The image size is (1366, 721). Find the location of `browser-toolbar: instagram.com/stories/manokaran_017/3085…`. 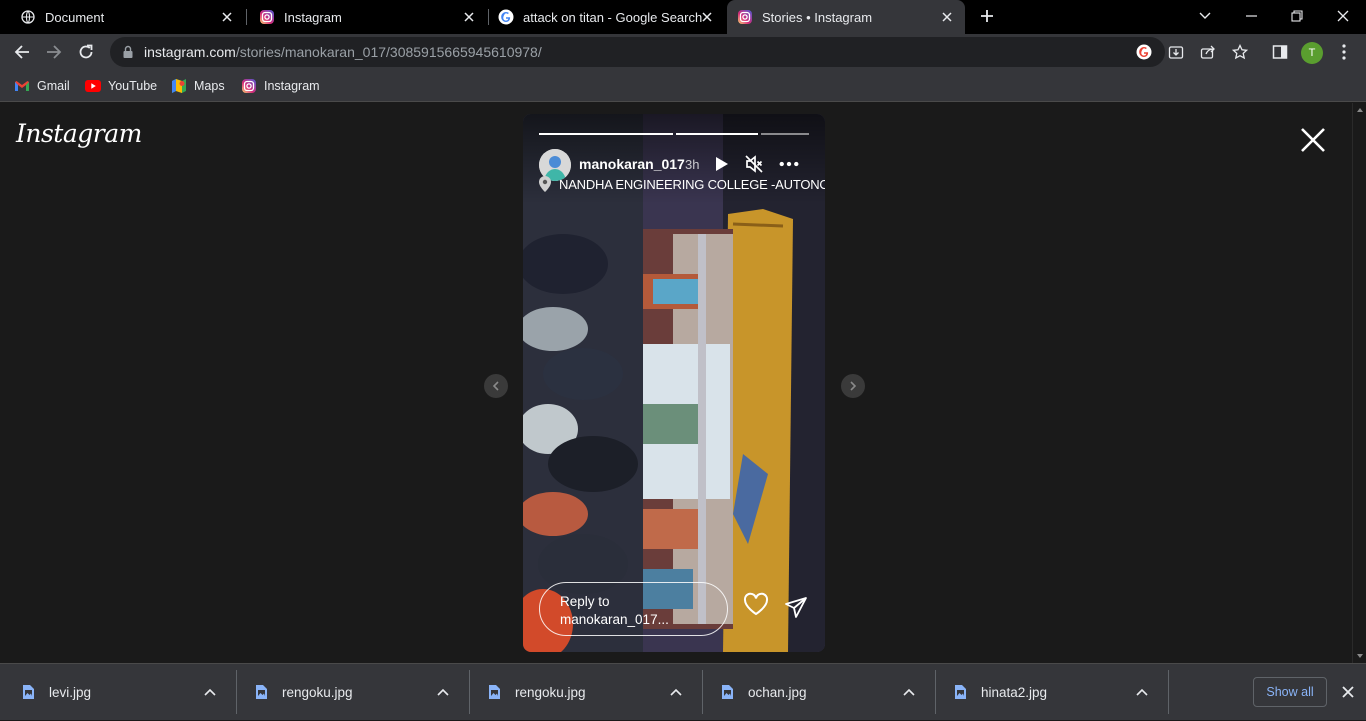

browser-toolbar: instagram.com/stories/manokaran_017/3085… is located at coordinates (683, 52).